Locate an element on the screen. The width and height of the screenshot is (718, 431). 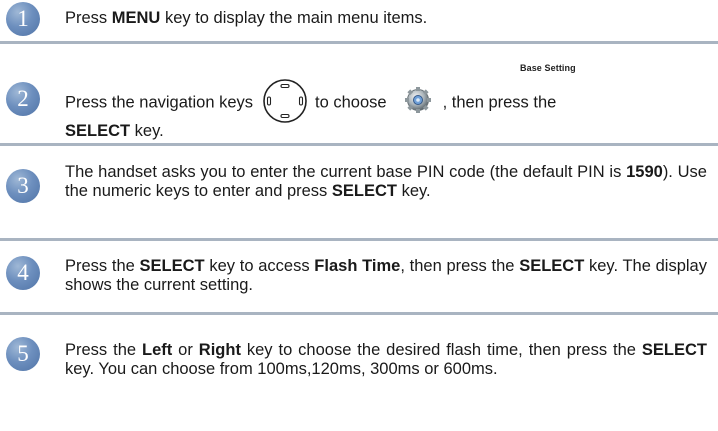
navigation-key-icon is located at coordinates (285, 101).